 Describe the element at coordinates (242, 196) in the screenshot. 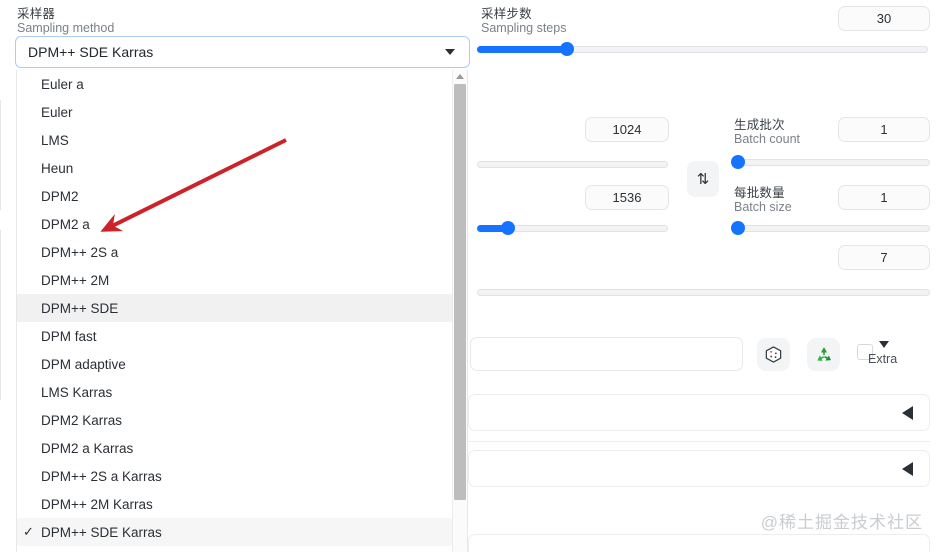

I see `sampler-option: DPM2` at that location.